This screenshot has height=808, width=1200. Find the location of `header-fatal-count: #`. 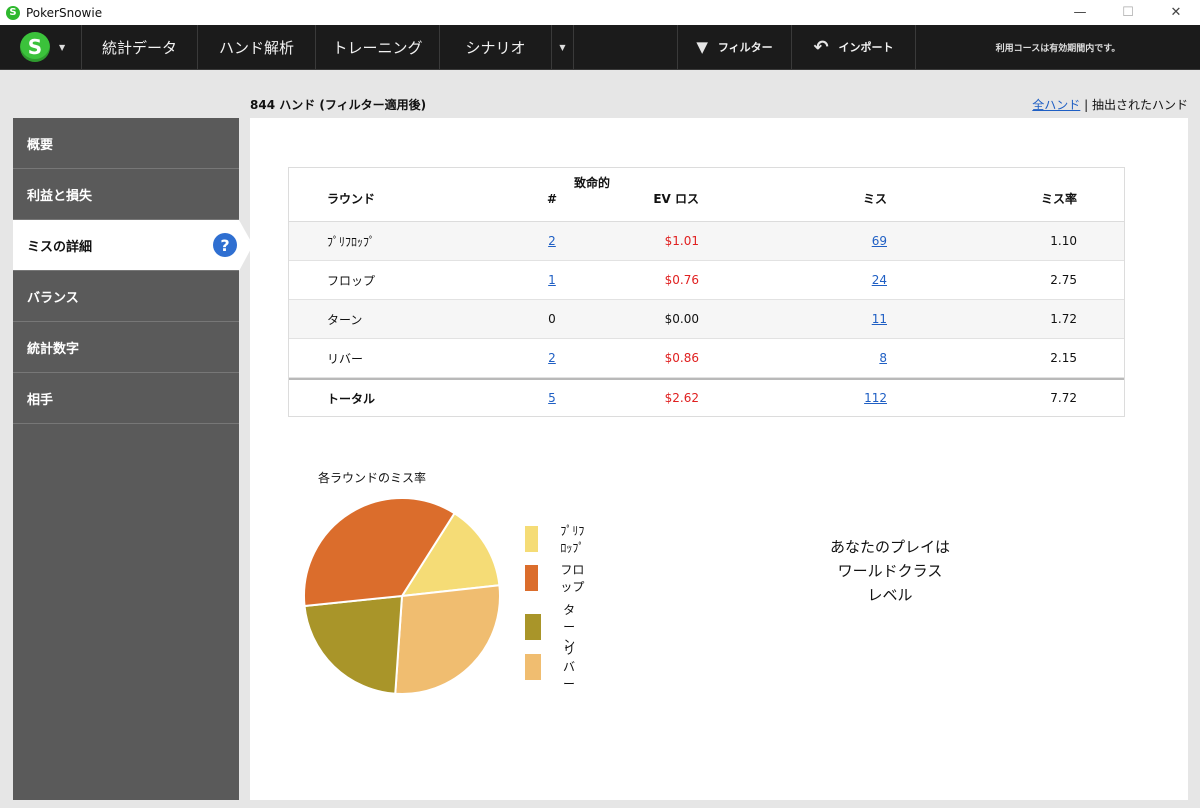

header-fatal-count: # is located at coordinates (552, 198).